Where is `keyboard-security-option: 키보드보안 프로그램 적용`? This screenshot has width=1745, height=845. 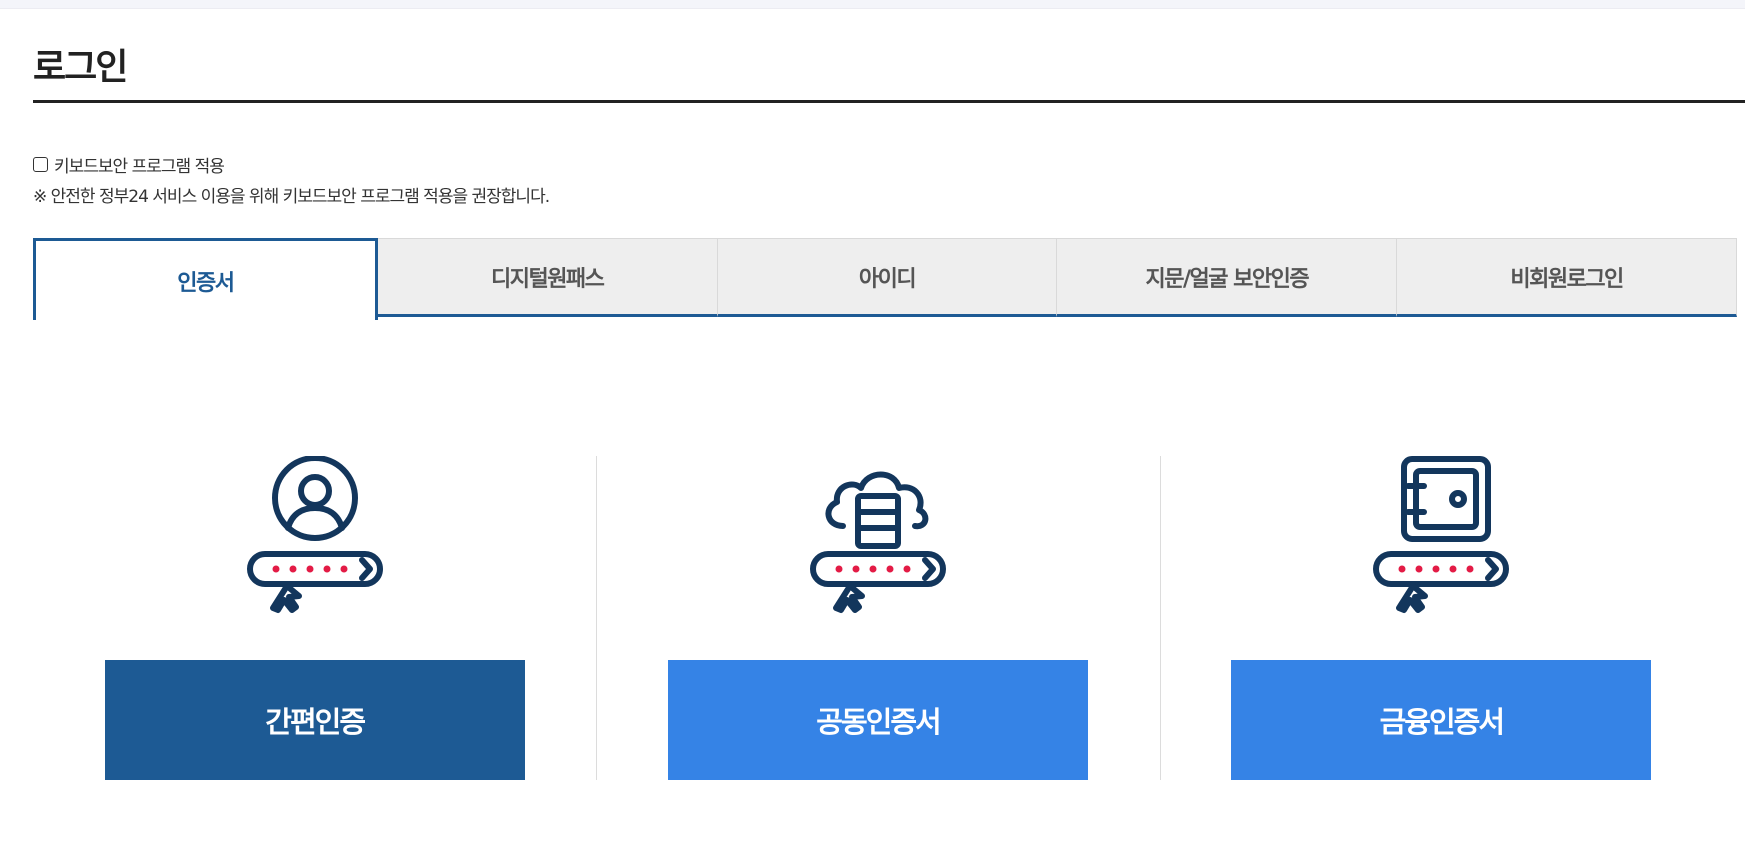 keyboard-security-option: 키보드보안 프로그램 적용 is located at coordinates (129, 164).